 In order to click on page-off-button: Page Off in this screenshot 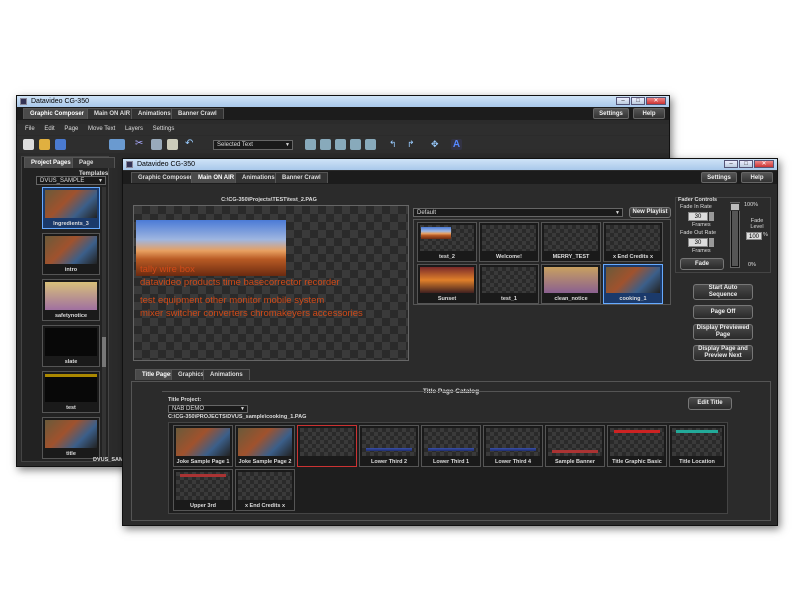, I will do `click(723, 312)`.